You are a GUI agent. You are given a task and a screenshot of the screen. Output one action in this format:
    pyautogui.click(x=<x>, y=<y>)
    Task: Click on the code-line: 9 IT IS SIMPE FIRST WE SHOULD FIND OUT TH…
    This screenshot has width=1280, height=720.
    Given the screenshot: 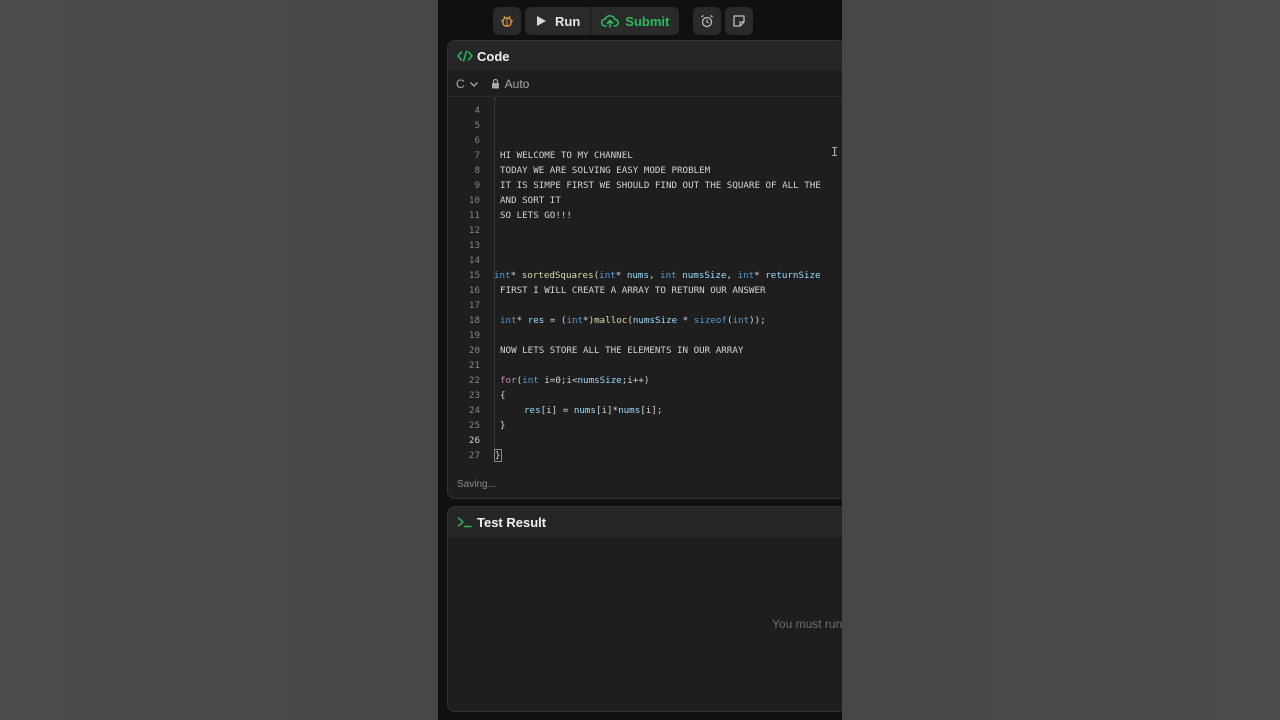 What is the action you would take?
    pyautogui.click(x=634, y=185)
    